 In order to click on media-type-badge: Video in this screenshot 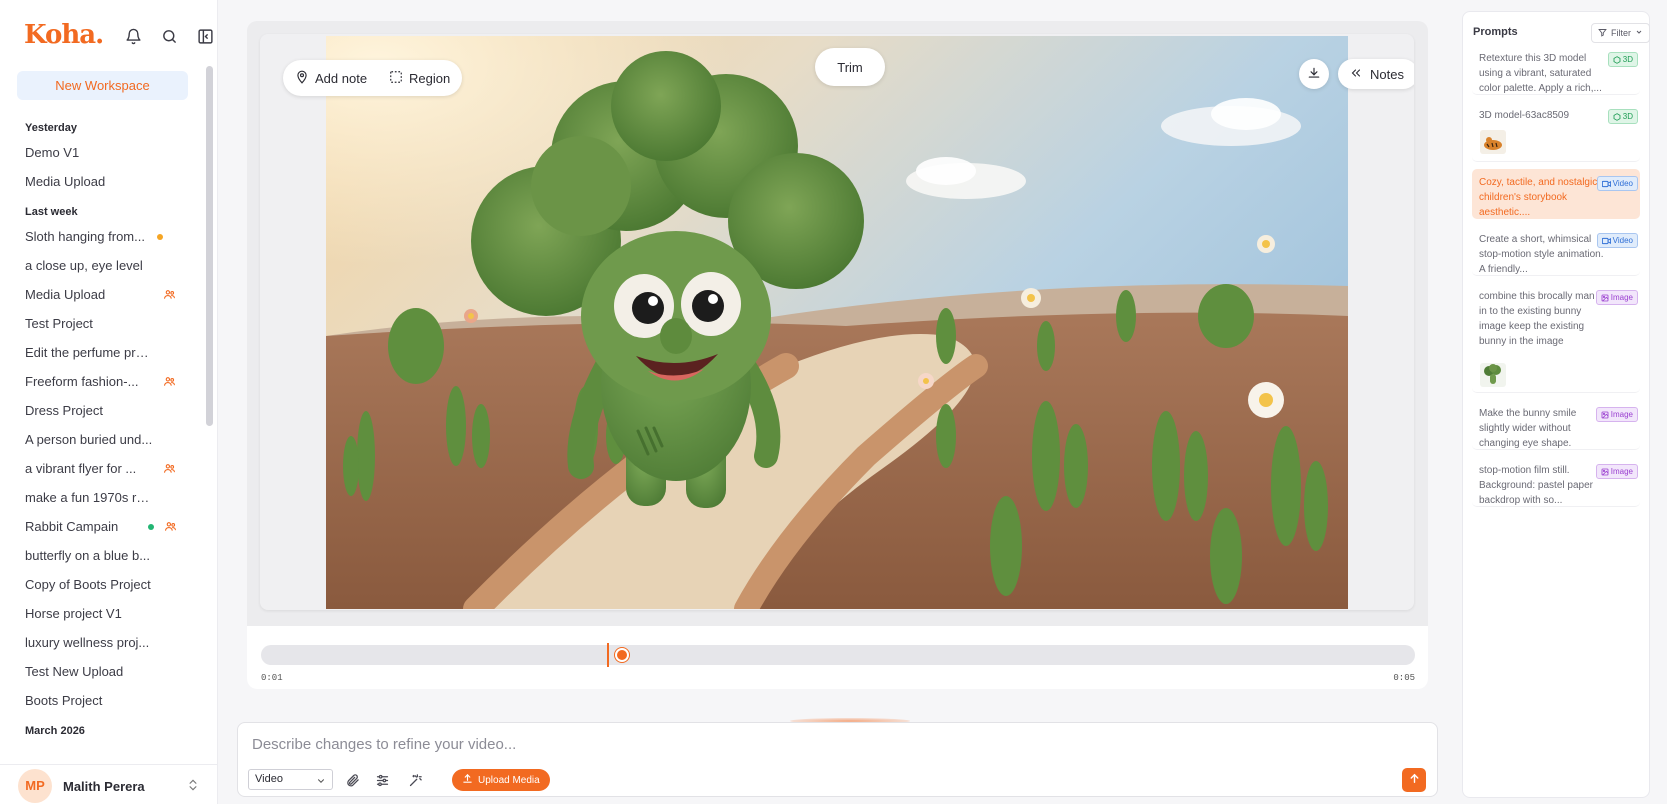, I will do `click(1617, 240)`.